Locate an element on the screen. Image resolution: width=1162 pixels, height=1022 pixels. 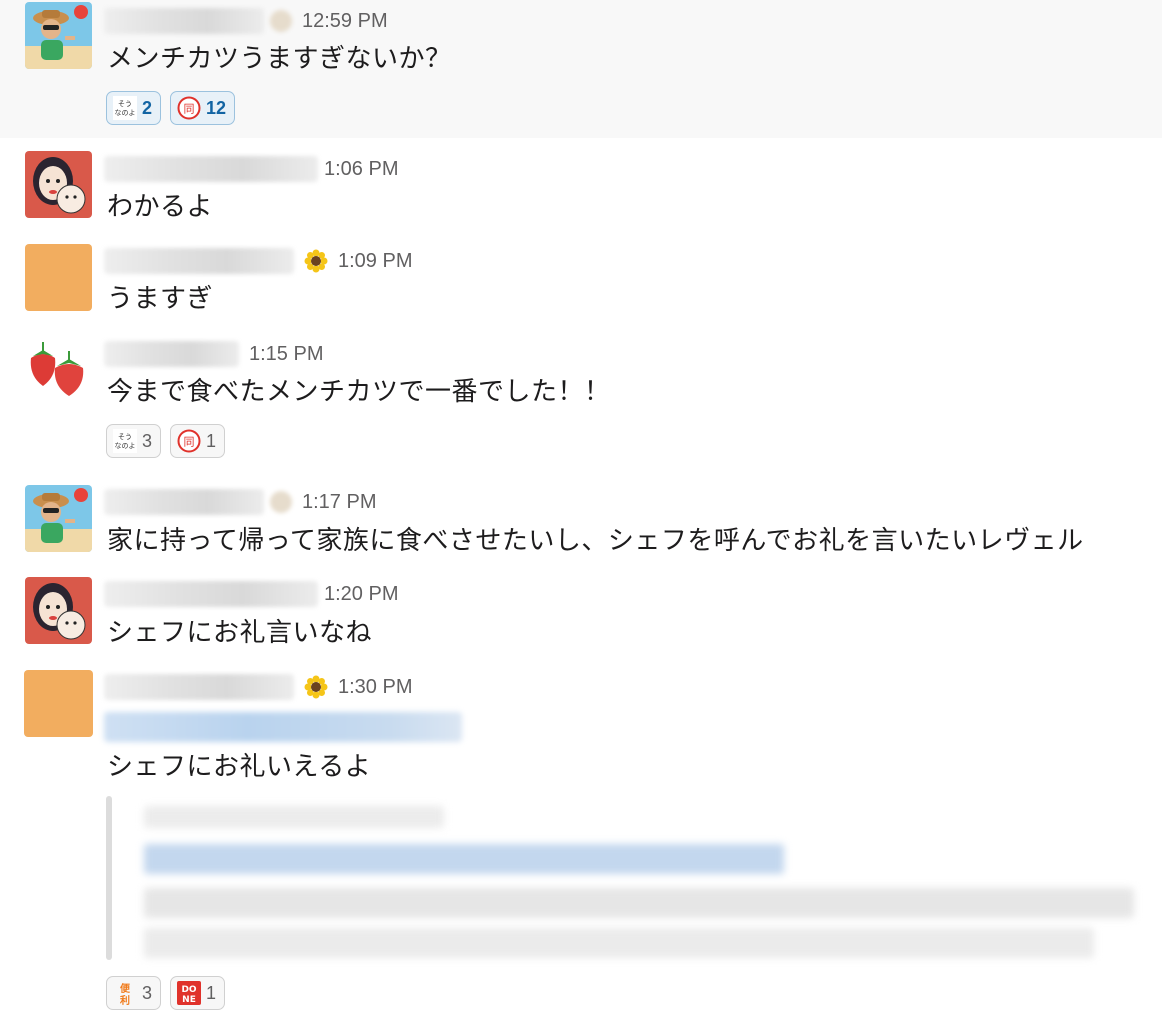
message: 12:59 PM メンチカツうますぎないか？ そう なのよ 2 同 12 is located at coordinates (581, 69).